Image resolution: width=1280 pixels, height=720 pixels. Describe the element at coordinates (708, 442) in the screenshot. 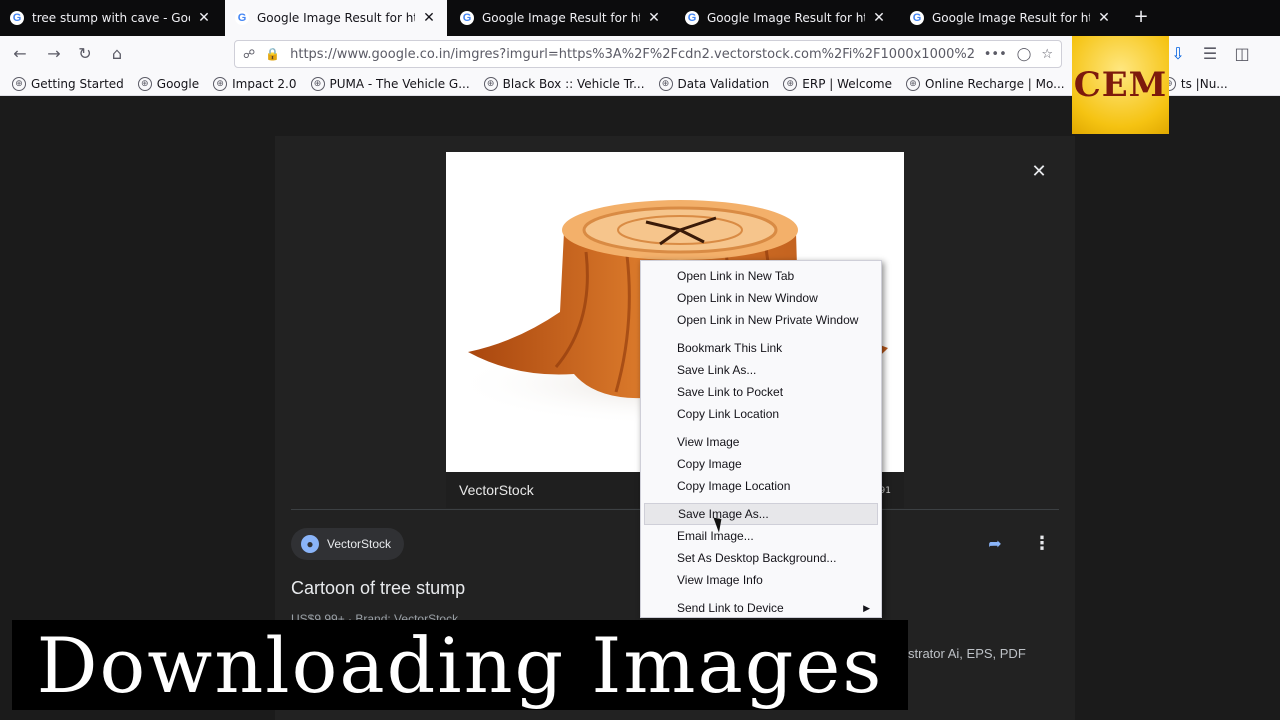

I see `menu-item-label: View Image` at that location.